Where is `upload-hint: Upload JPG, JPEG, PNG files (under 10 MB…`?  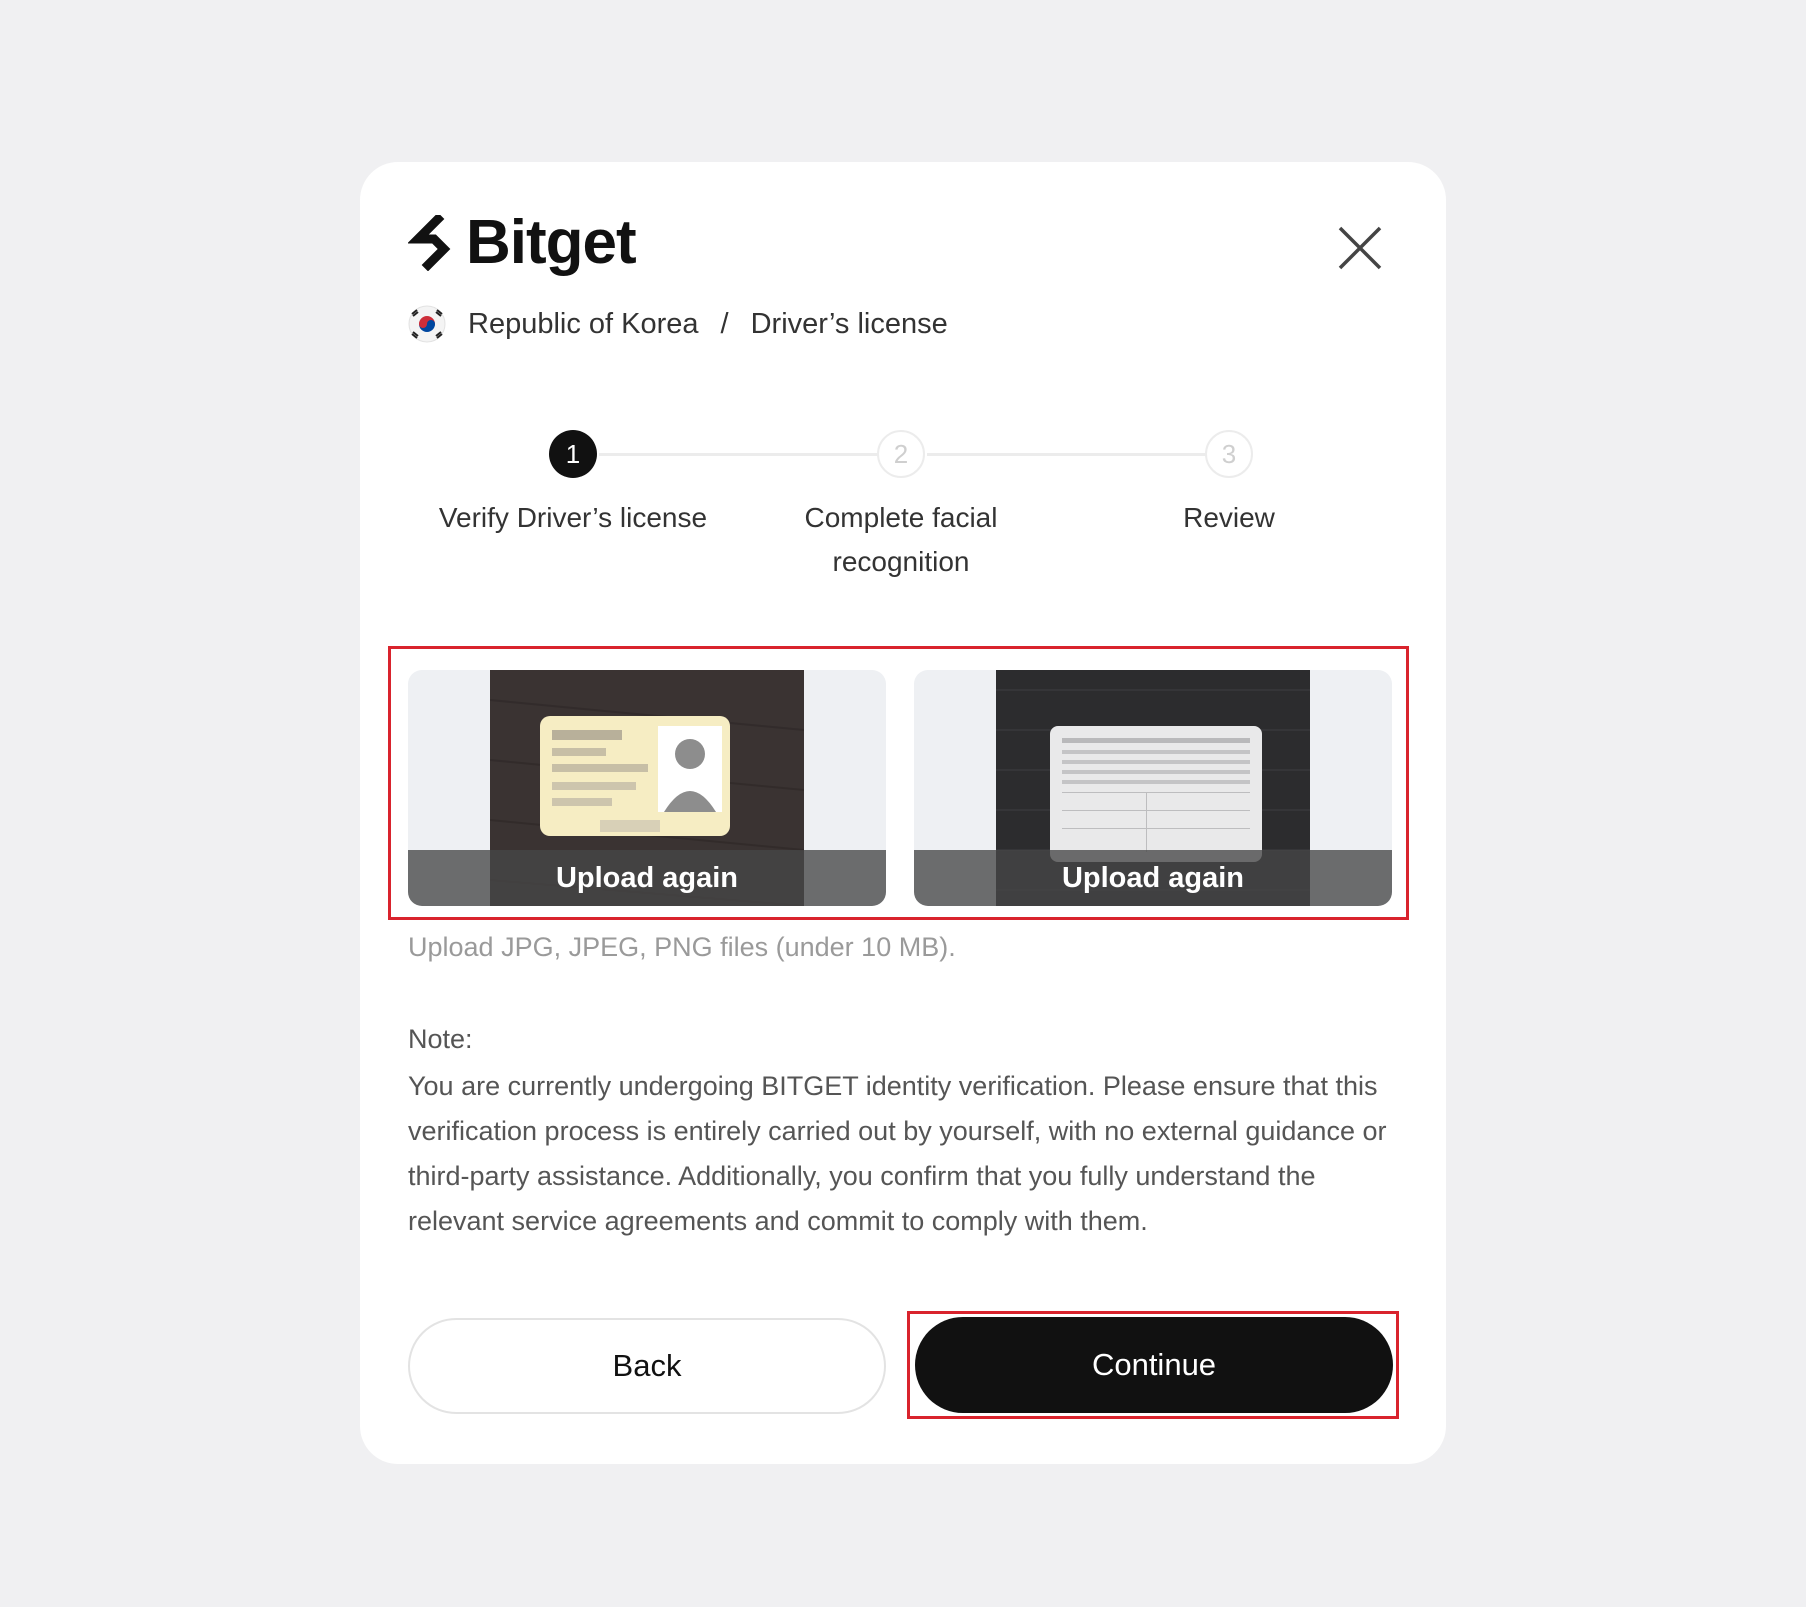 upload-hint: Upload JPG, JPEG, PNG files (under 10 MB… is located at coordinates (682, 947).